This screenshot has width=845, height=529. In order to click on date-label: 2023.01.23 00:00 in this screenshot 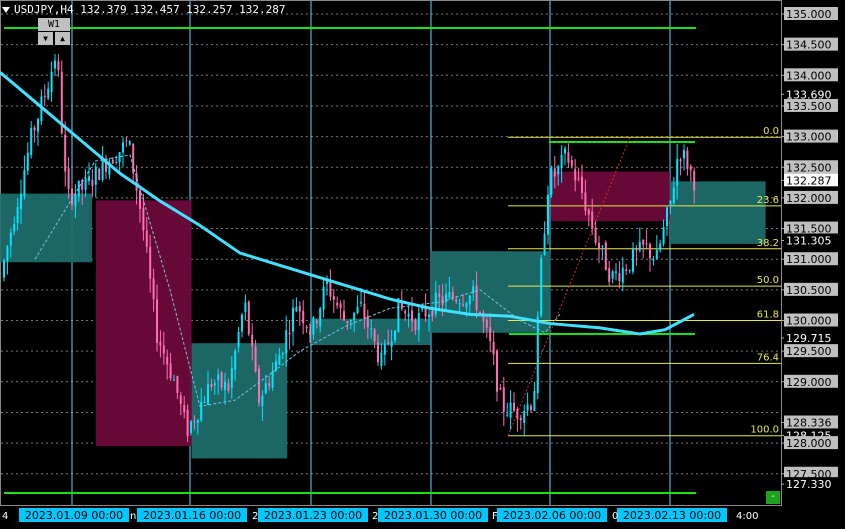, I will do `click(313, 515)`.